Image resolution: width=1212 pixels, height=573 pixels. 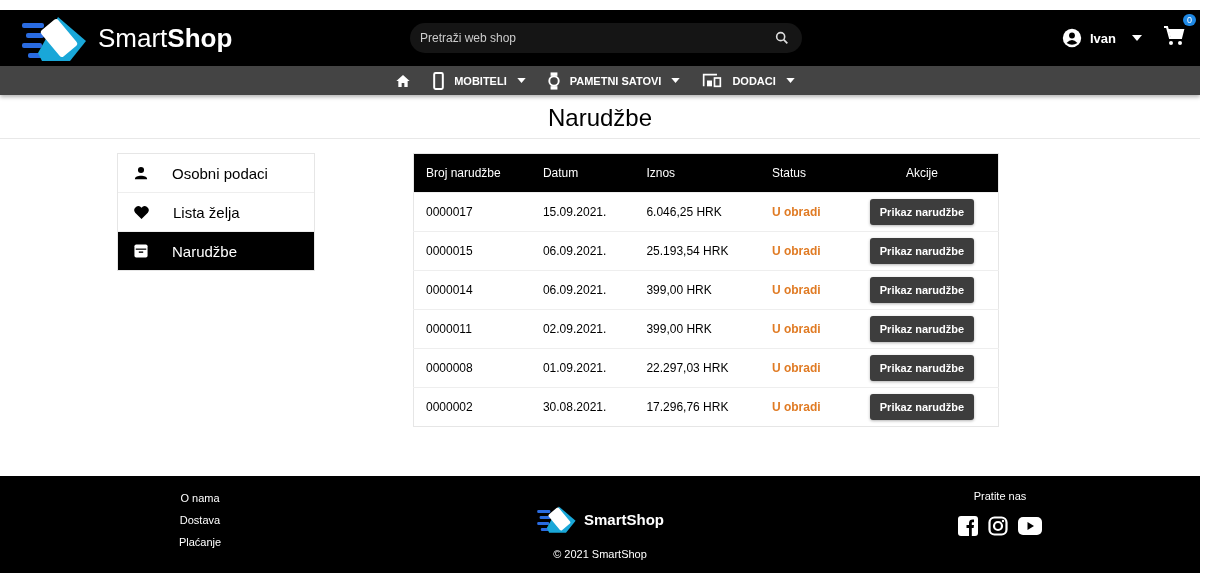 I want to click on nav-menu-item: MOBITELI, so click(x=479, y=80).